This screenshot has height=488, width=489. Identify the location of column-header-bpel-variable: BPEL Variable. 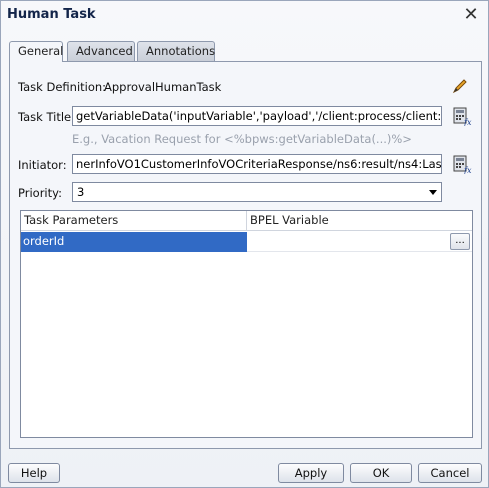
(359, 221).